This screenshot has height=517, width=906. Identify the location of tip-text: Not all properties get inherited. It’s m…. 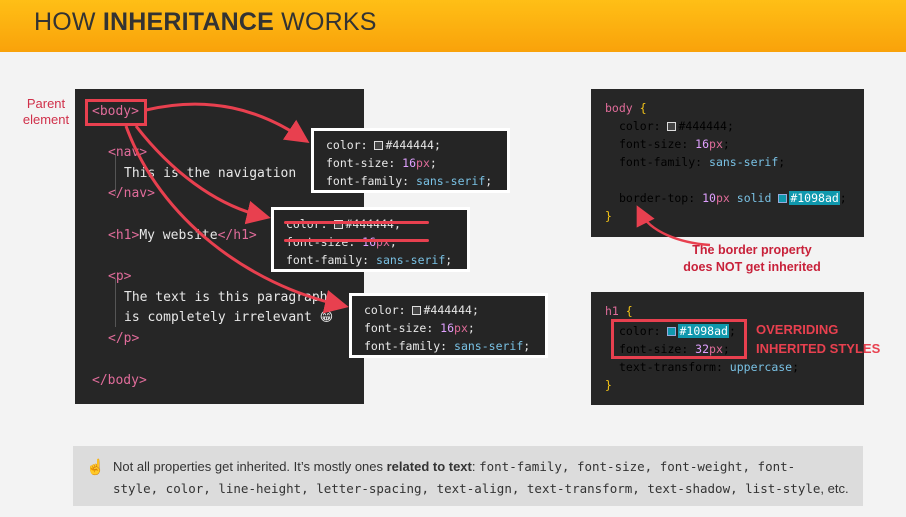
(481, 477).